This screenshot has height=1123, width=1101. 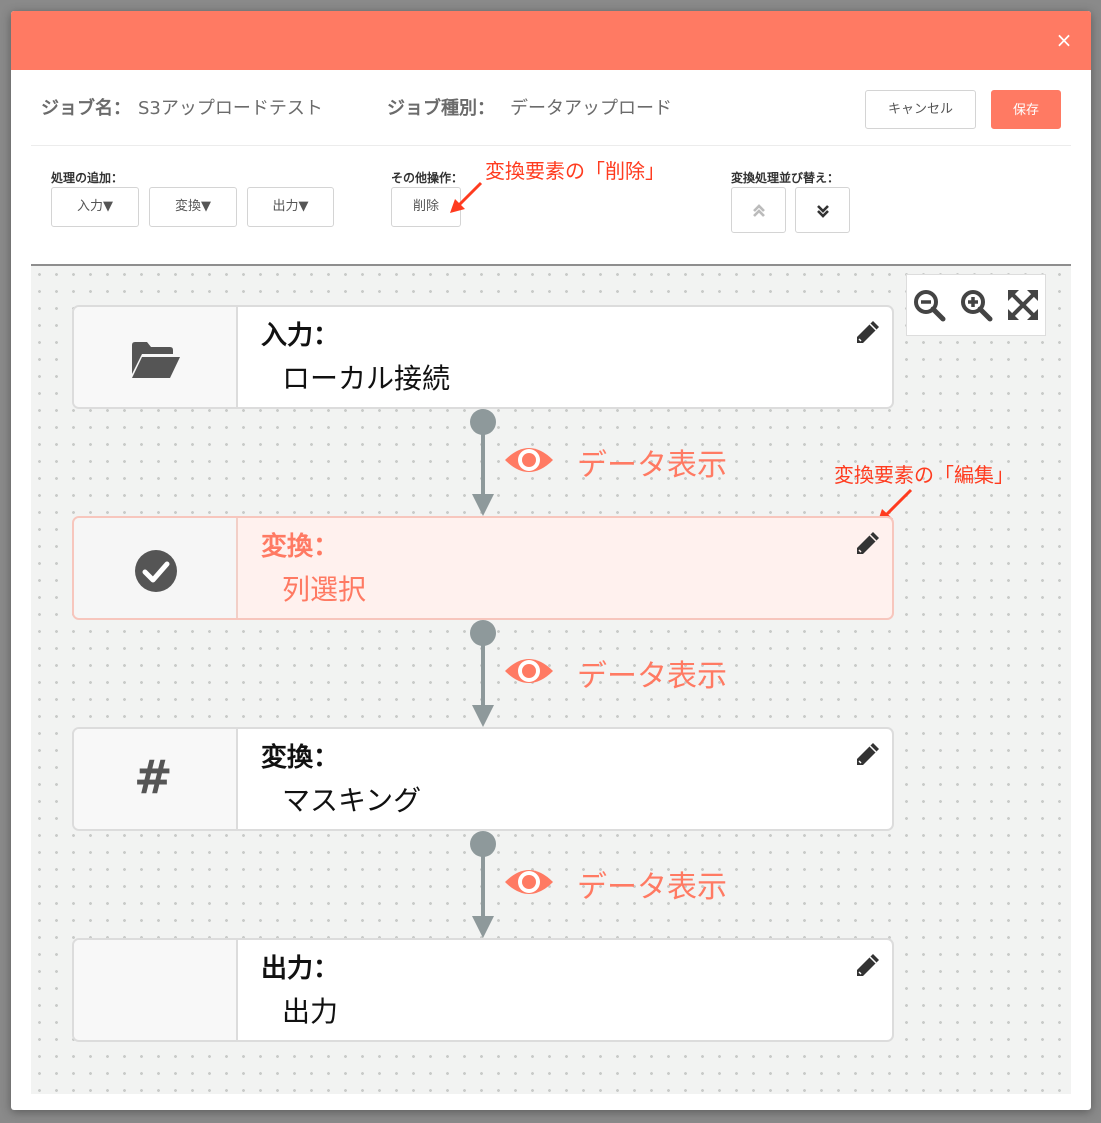 I want to click on divider, so click(x=551, y=145).